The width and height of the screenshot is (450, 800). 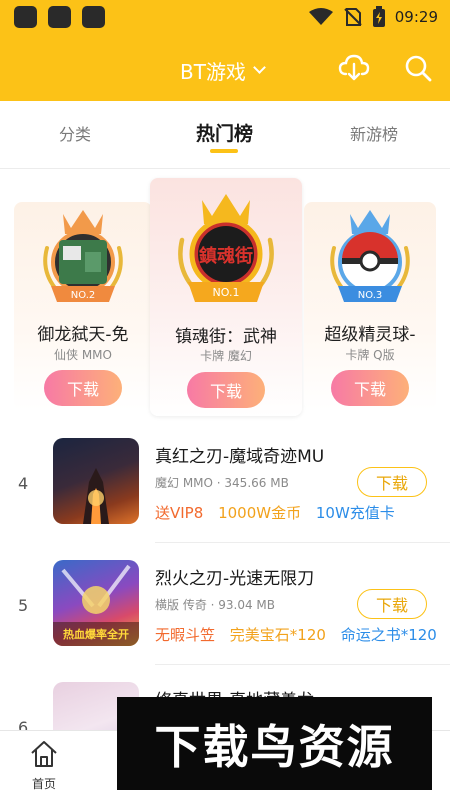 What do you see at coordinates (370, 335) in the screenshot?
I see `game-name: 超级精灵球-` at bounding box center [370, 335].